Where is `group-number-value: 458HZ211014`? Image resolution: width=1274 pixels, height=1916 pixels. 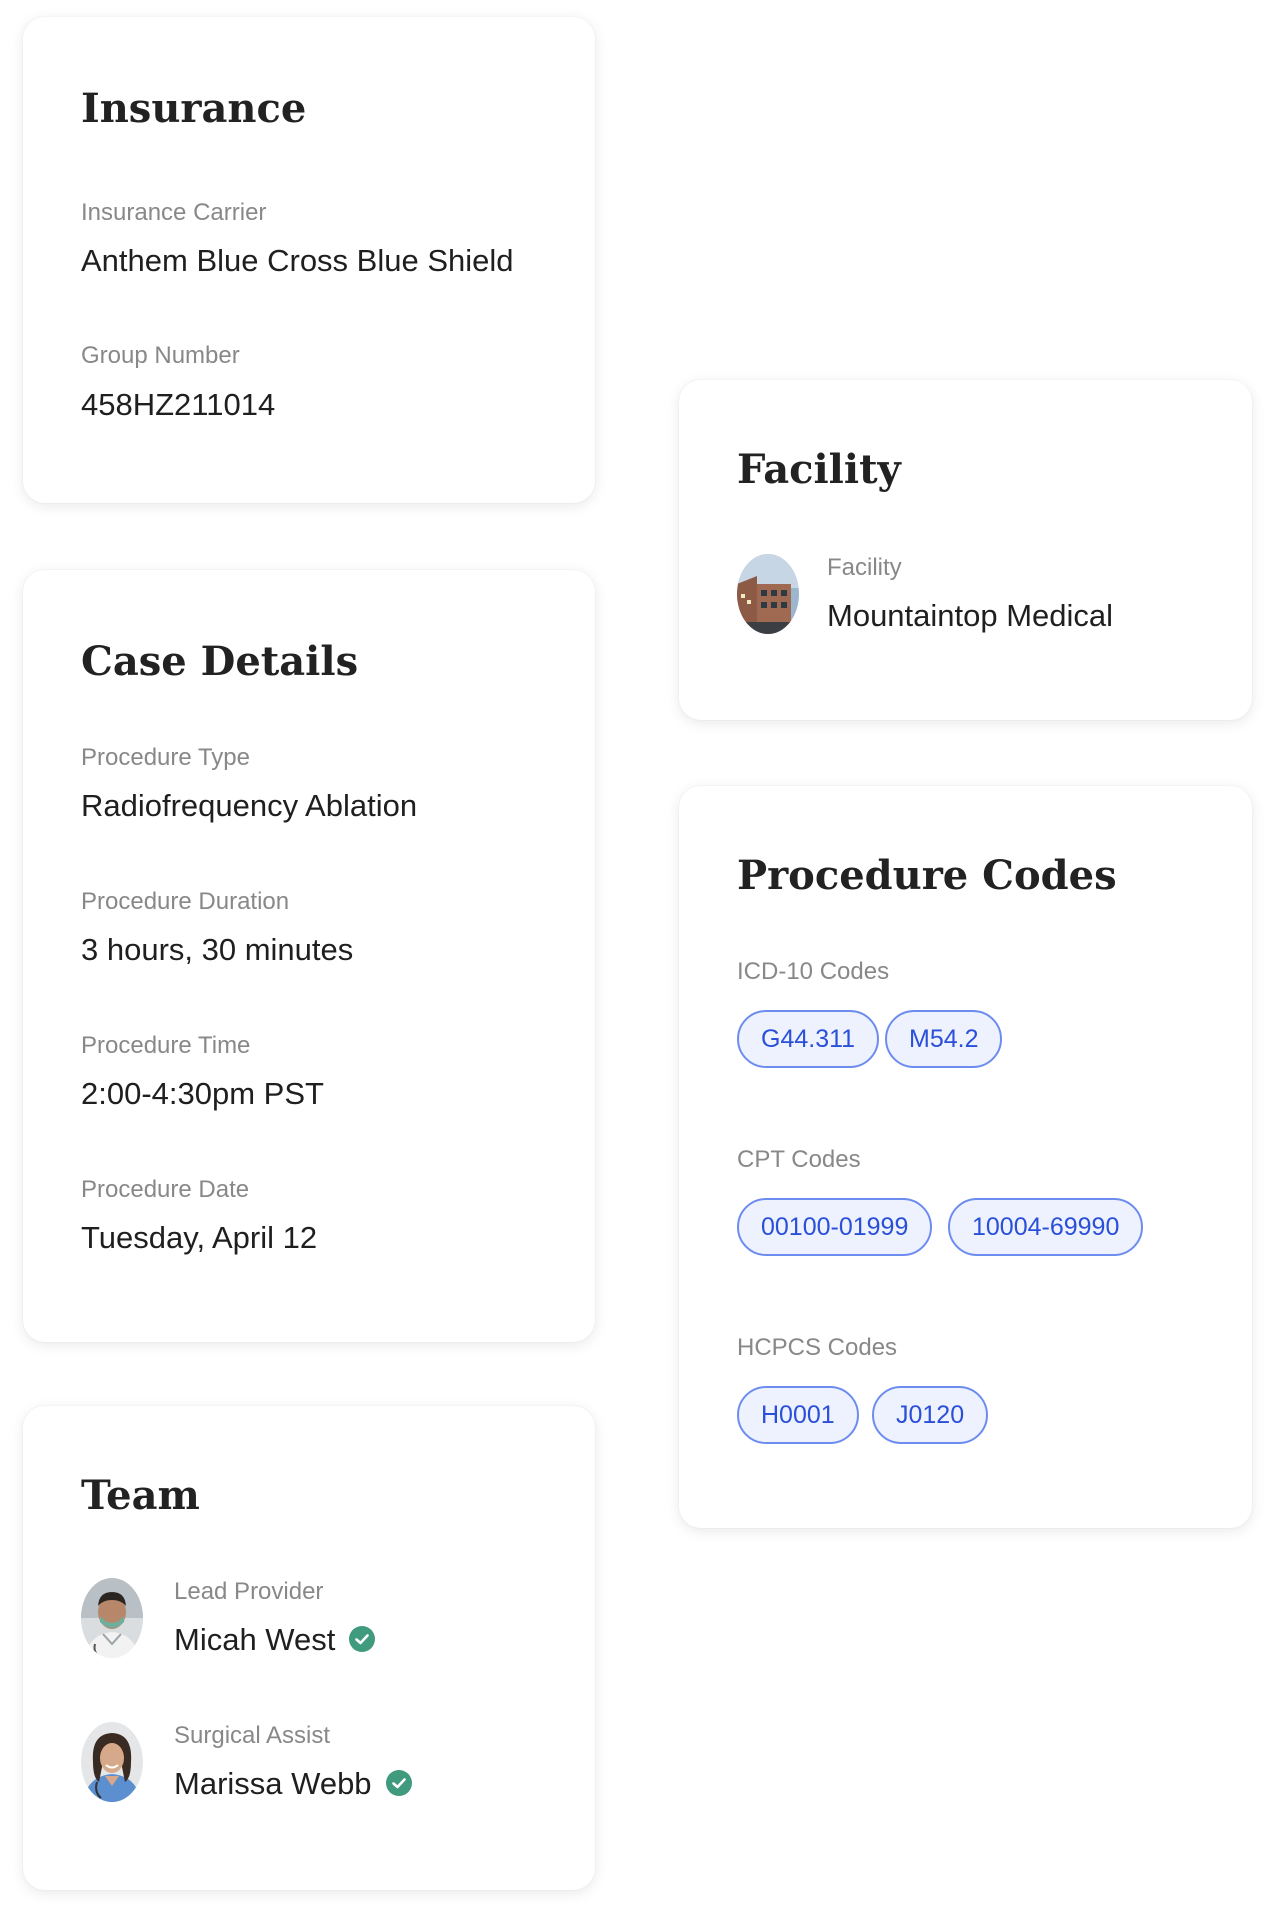
group-number-value: 458HZ211014 is located at coordinates (178, 404).